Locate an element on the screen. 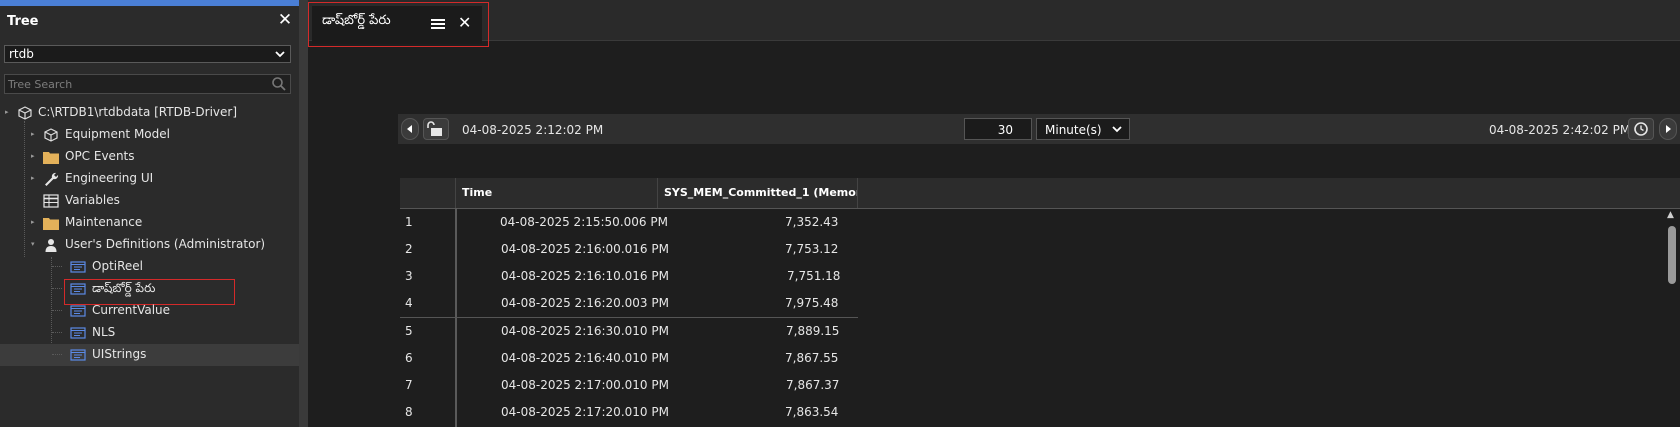 The image size is (1680, 427). panel-splitter is located at coordinates (303, 213).